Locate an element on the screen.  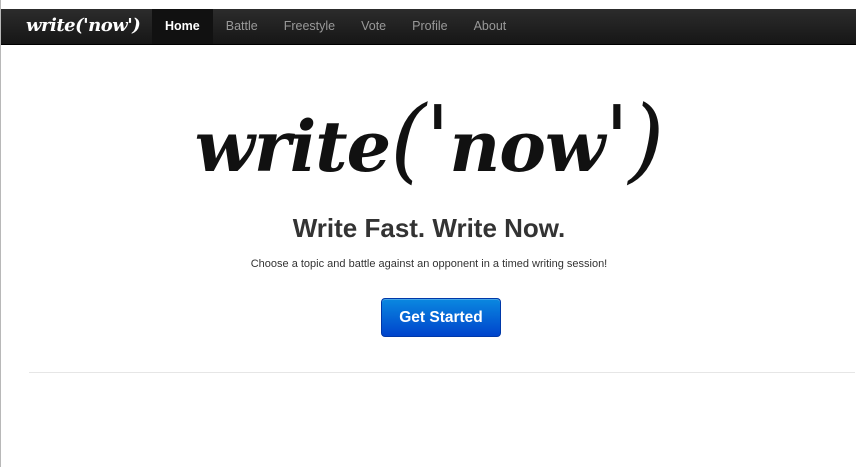
nav-menu: Home Battle Freestyle Vote Profile About is located at coordinates (335, 26).